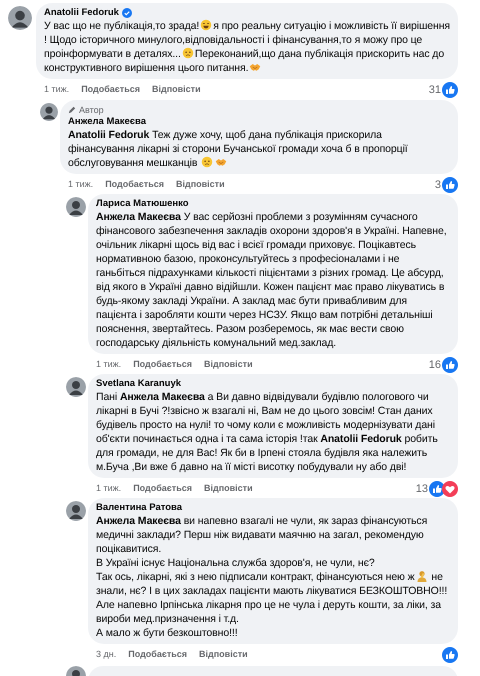  What do you see at coordinates (72, 110) in the screenshot?
I see `pen-icon` at bounding box center [72, 110].